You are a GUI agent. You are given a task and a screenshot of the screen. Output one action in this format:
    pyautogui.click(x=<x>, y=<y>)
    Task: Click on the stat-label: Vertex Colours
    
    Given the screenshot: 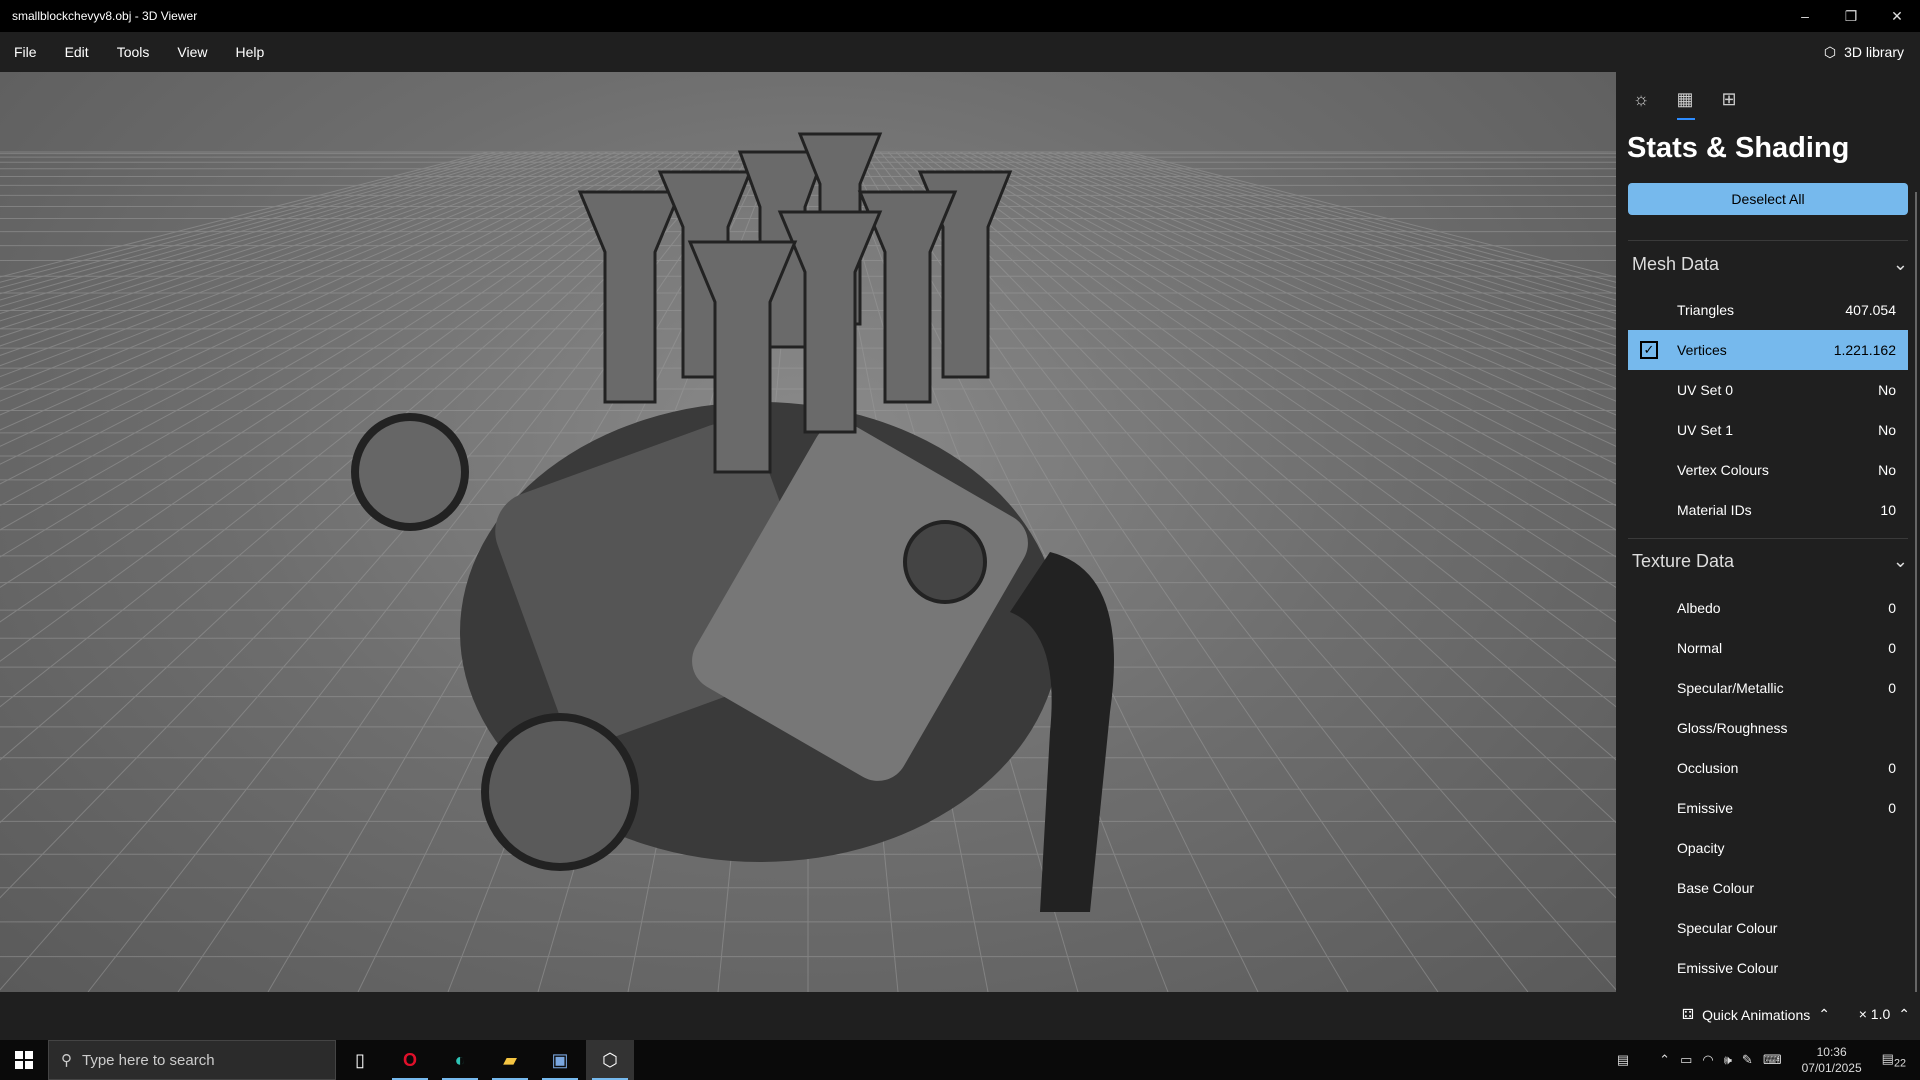 What is the action you would take?
    pyautogui.click(x=1723, y=470)
    